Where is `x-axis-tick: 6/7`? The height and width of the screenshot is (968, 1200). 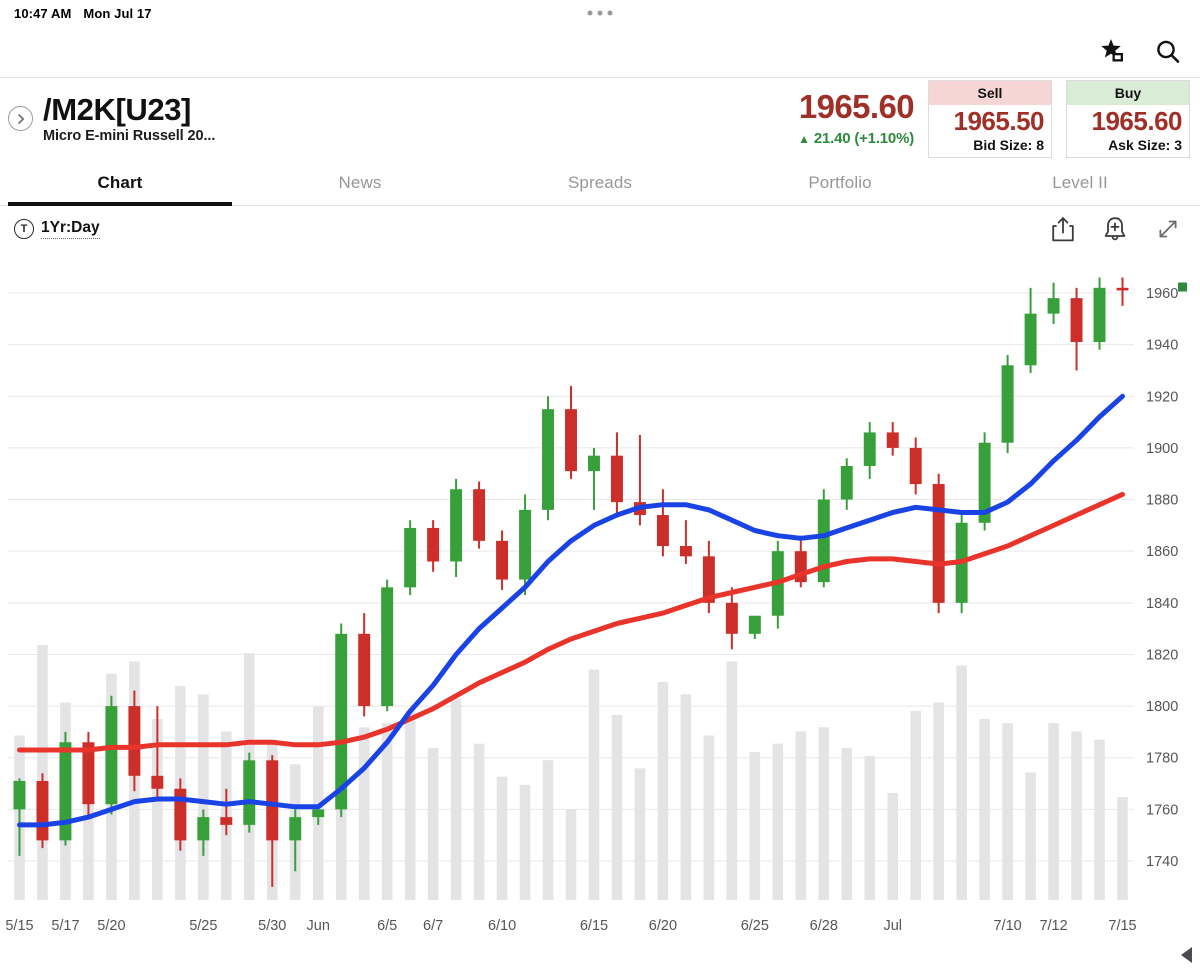
x-axis-tick: 6/7 is located at coordinates (433, 926).